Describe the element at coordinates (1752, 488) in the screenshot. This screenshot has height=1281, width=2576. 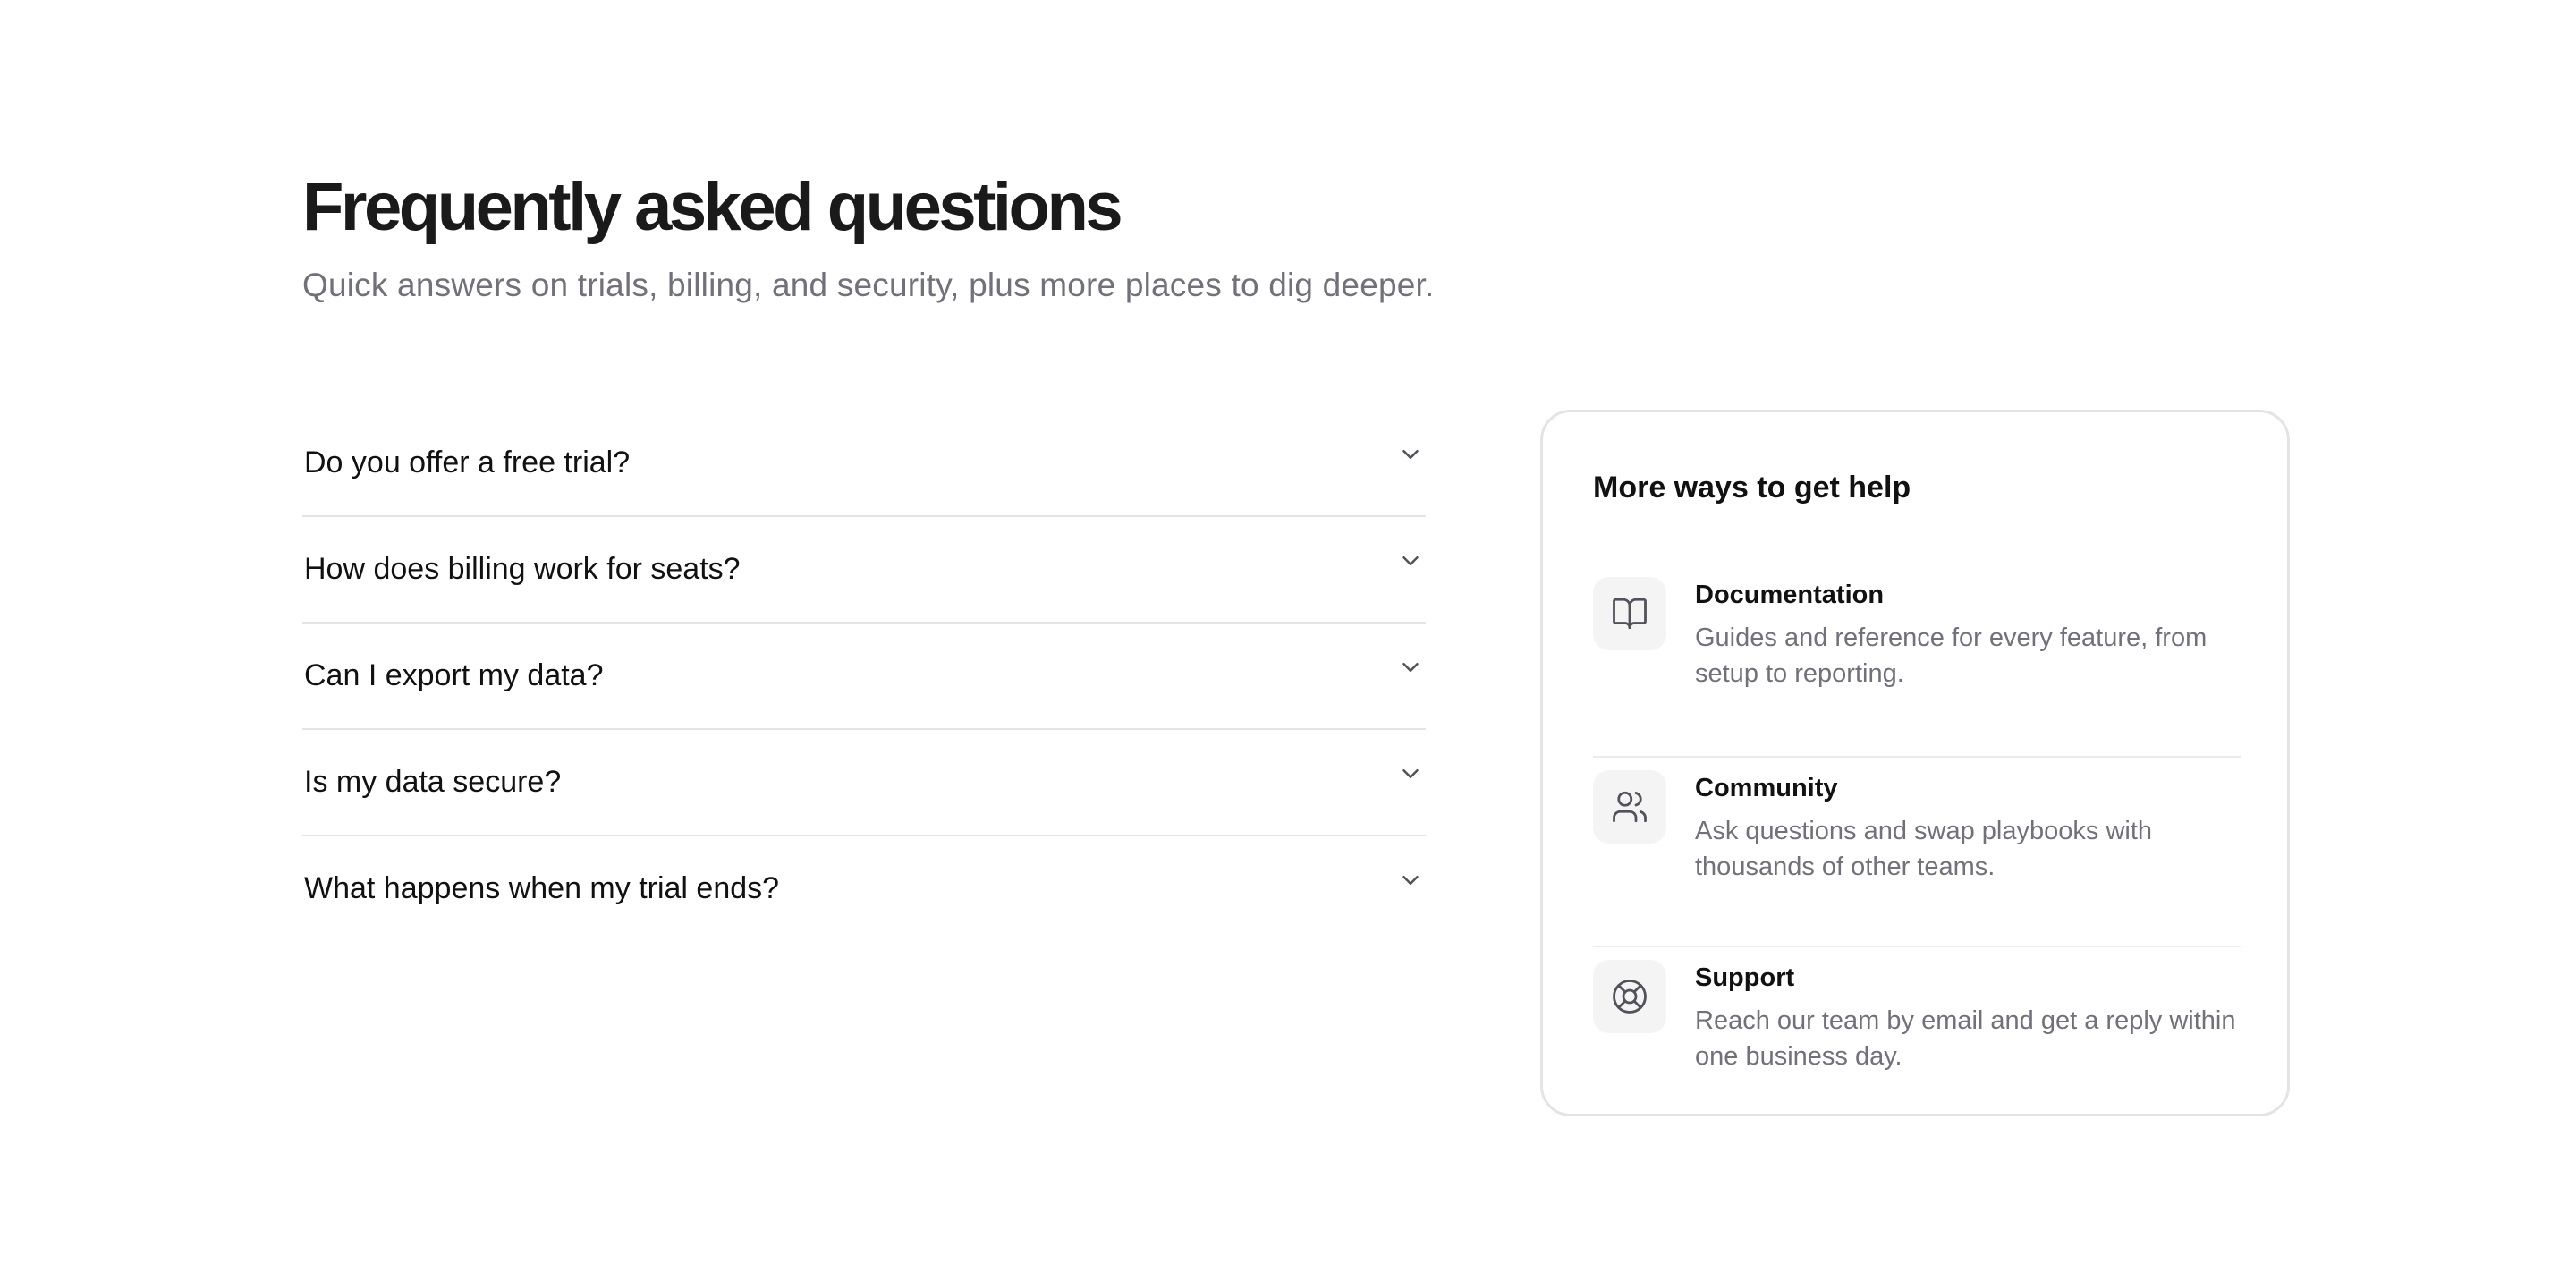
I see `help-card-title: More ways to get help` at that location.